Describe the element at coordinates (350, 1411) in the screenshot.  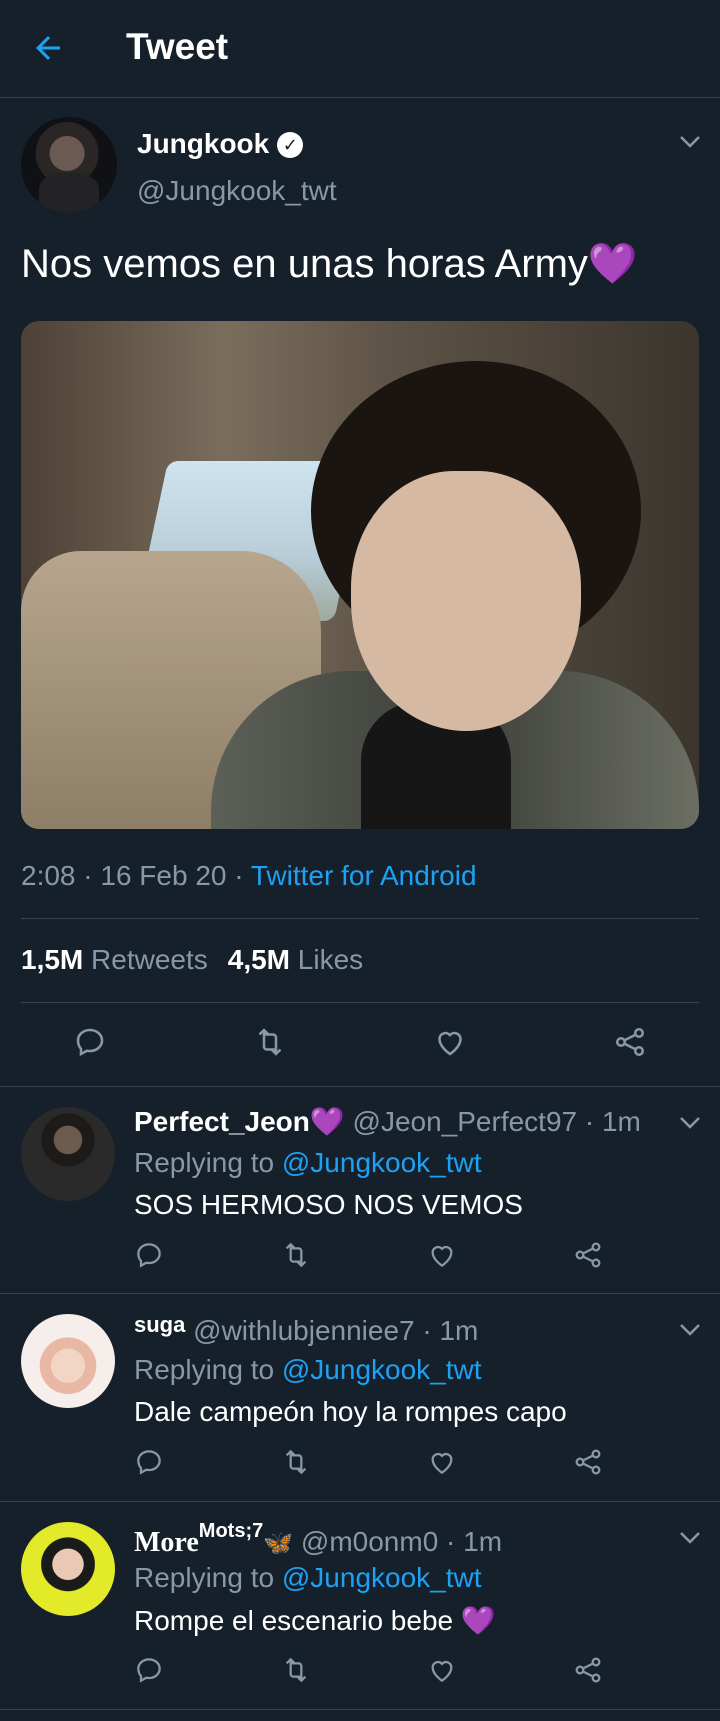
I see `reply-text: Dale campeón hoy la rompes capo` at that location.